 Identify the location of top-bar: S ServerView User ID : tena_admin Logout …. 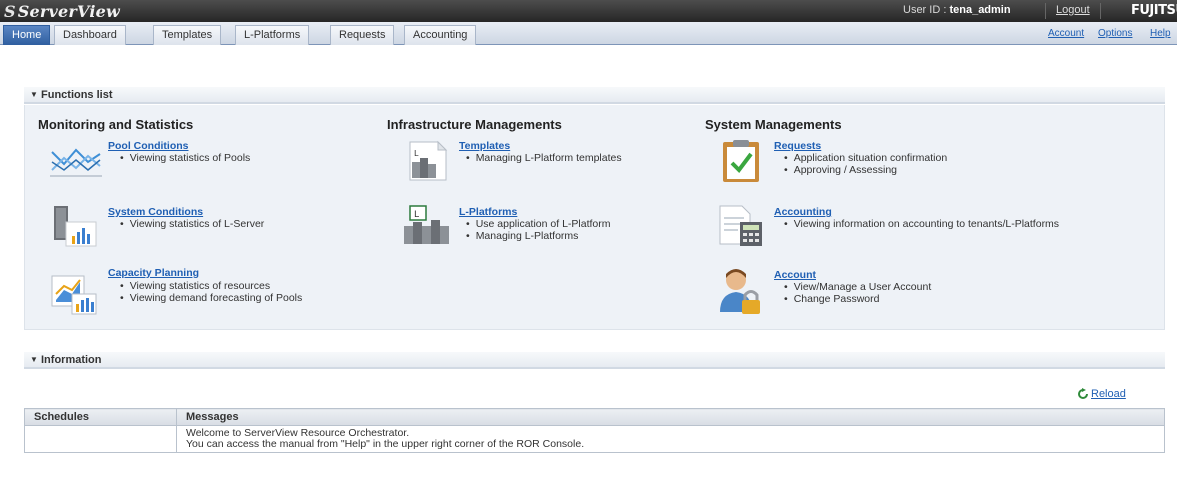
(588, 11).